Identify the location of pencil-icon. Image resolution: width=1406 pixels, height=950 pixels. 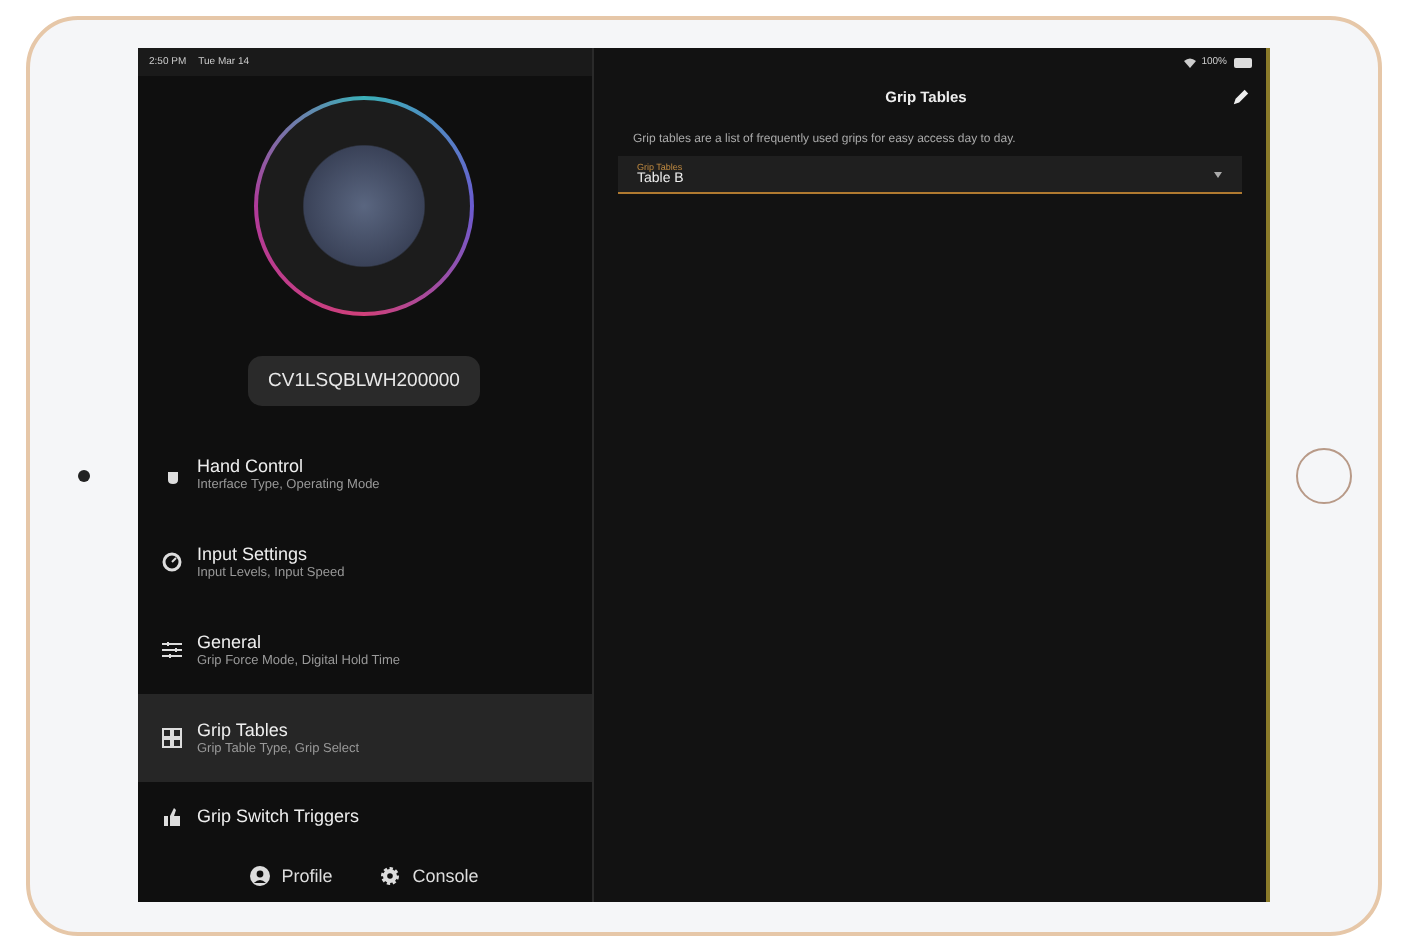
(1240, 96).